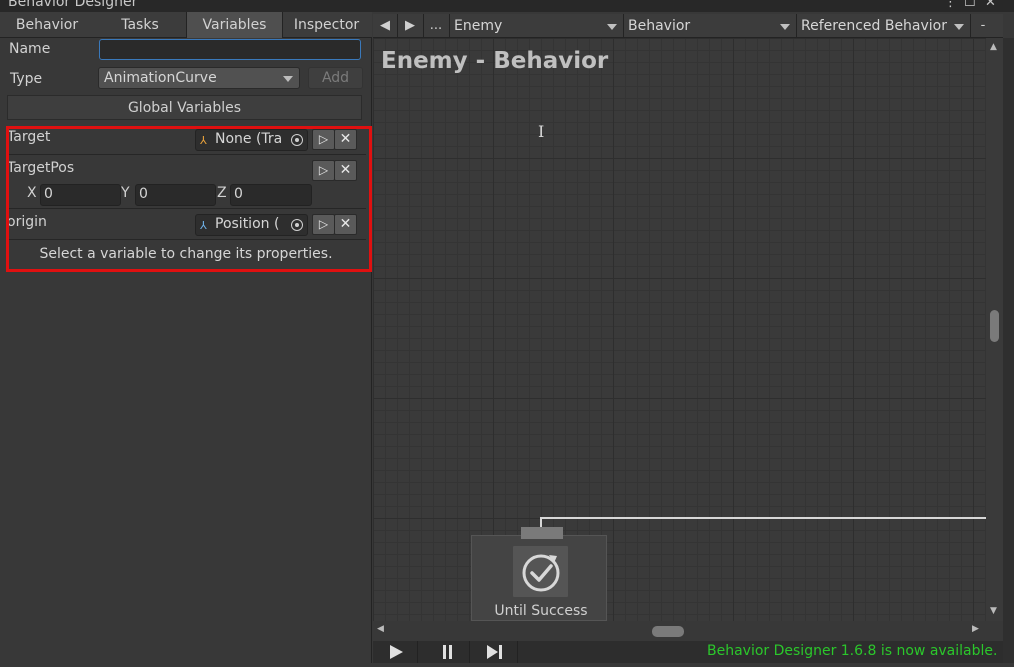  Describe the element at coordinates (507, 6) in the screenshot. I see `window-titlebar: Behavior Designer ⋮ ☐ ✕` at that location.